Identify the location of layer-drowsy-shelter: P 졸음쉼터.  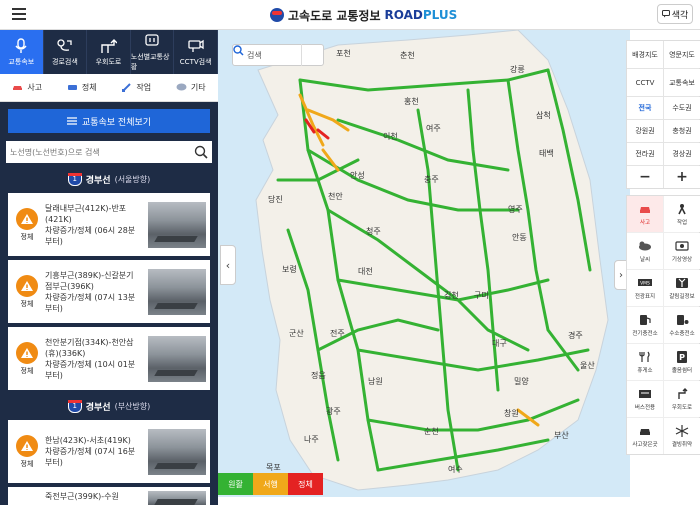
(682, 362).